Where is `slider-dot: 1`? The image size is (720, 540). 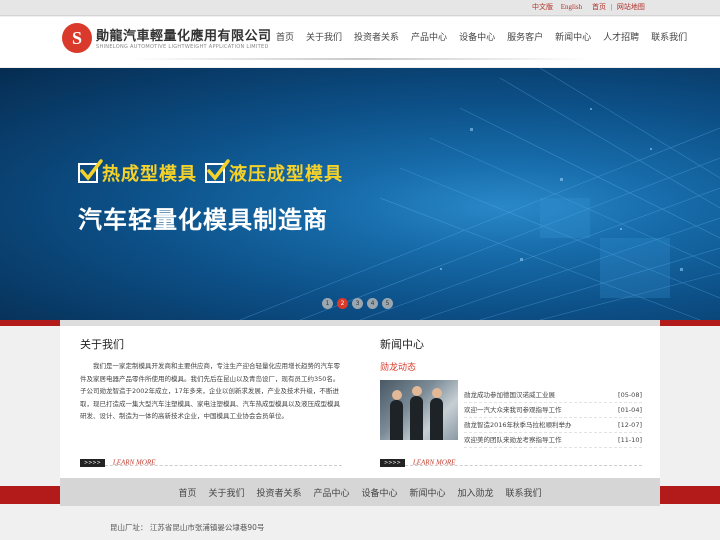
slider-dot: 1 is located at coordinates (327, 303).